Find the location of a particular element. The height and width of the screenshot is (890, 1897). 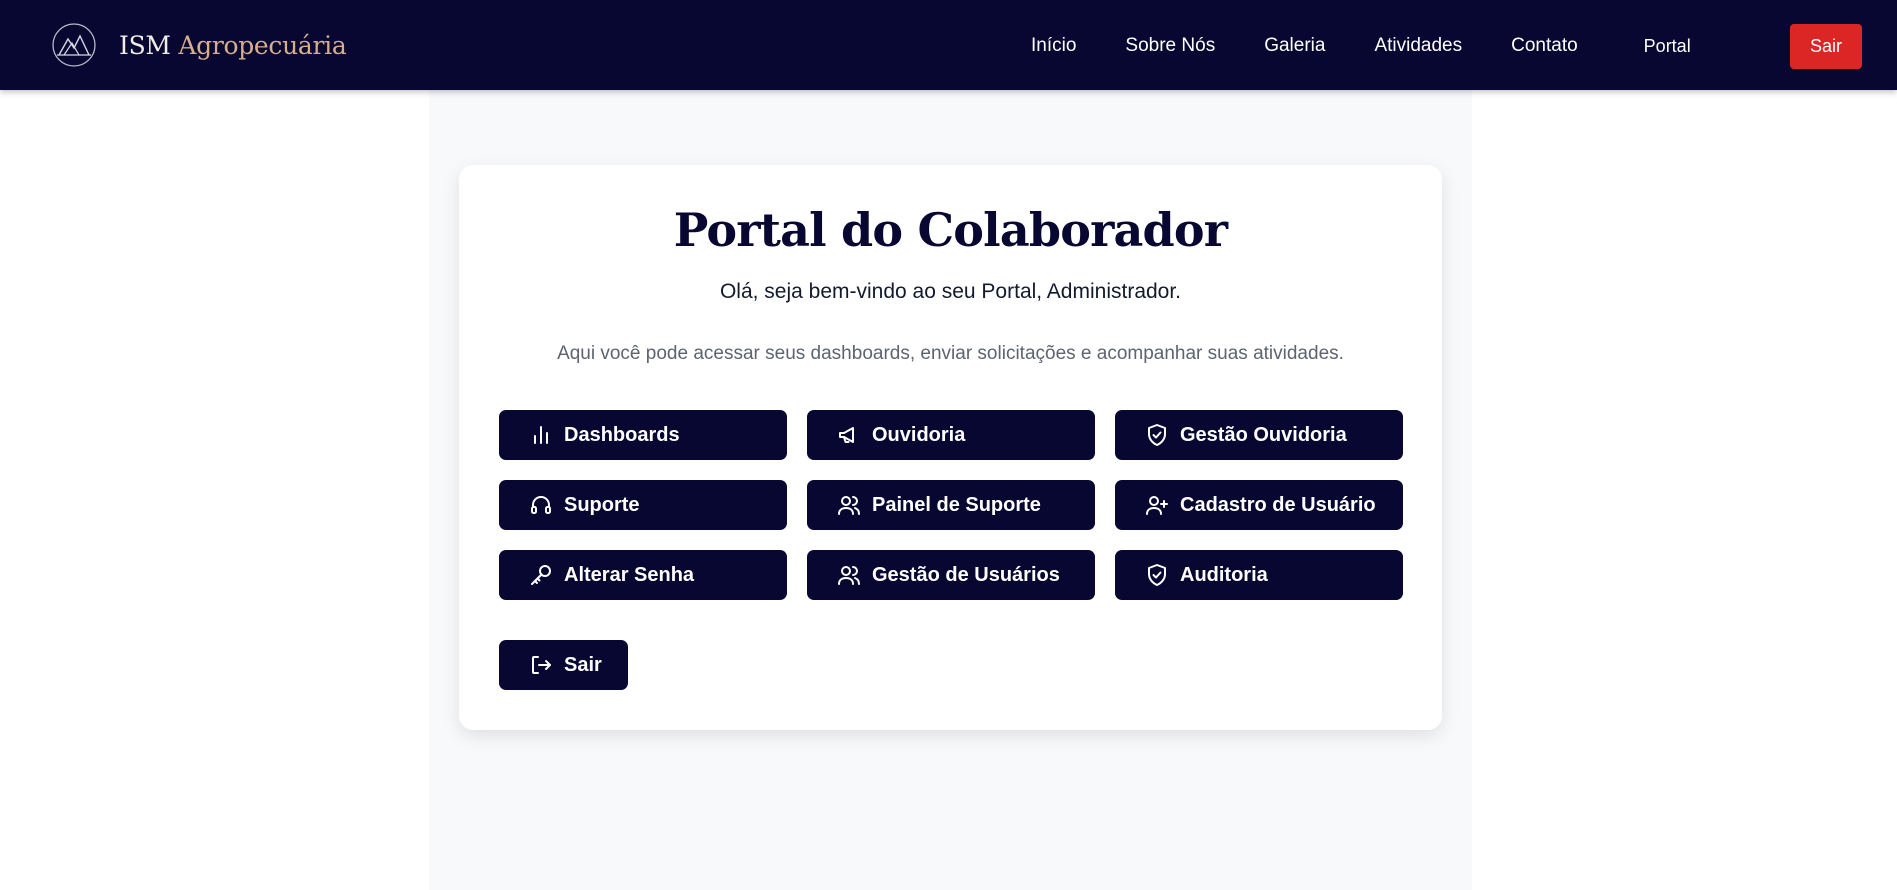

megaphone-icon is located at coordinates (846, 435).